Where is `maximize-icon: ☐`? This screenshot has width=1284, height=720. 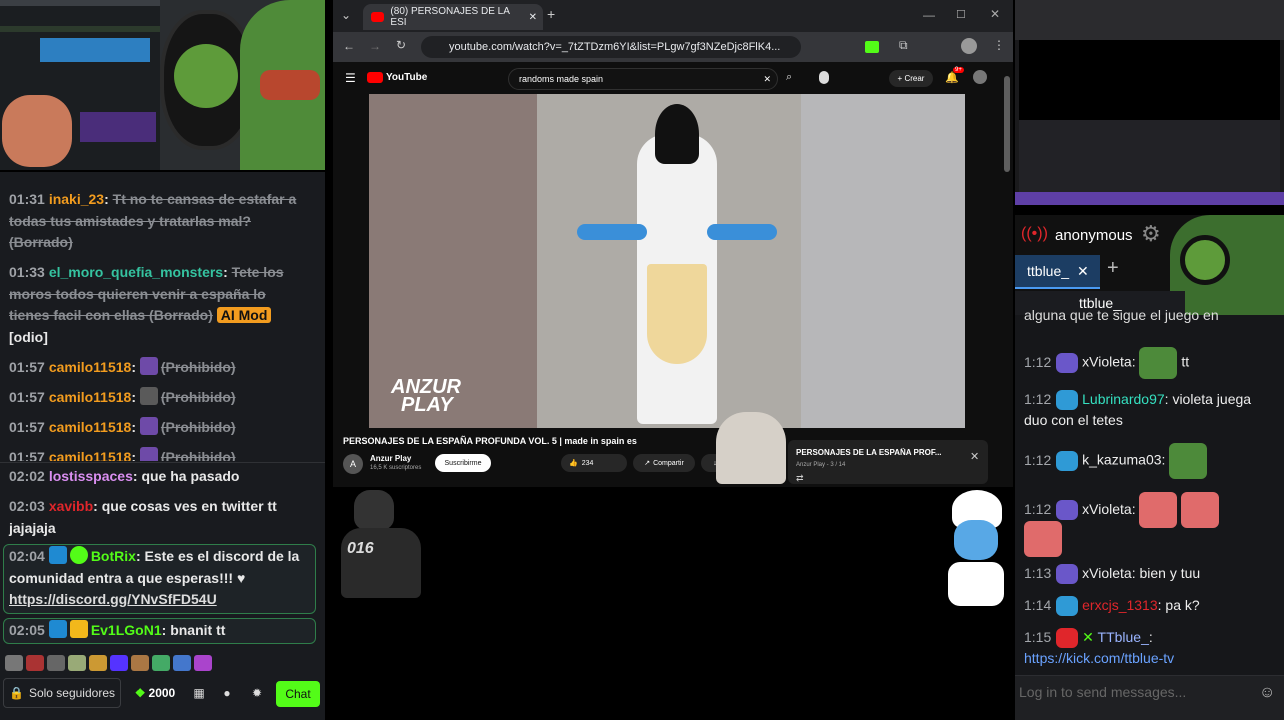 maximize-icon: ☐ is located at coordinates (961, 14).